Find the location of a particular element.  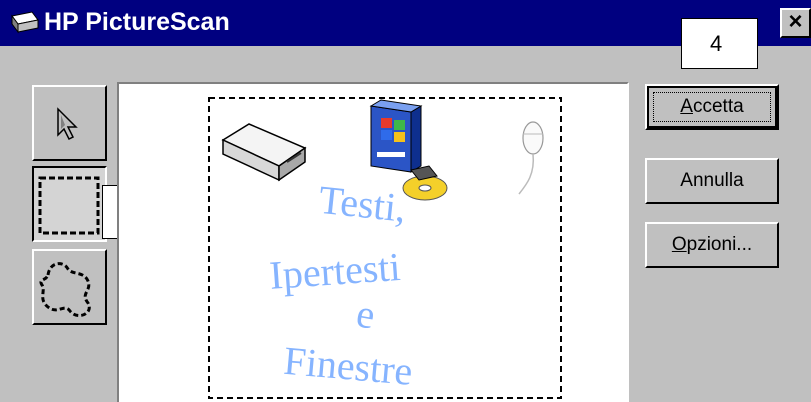

scanner-icon is located at coordinates (264, 152).